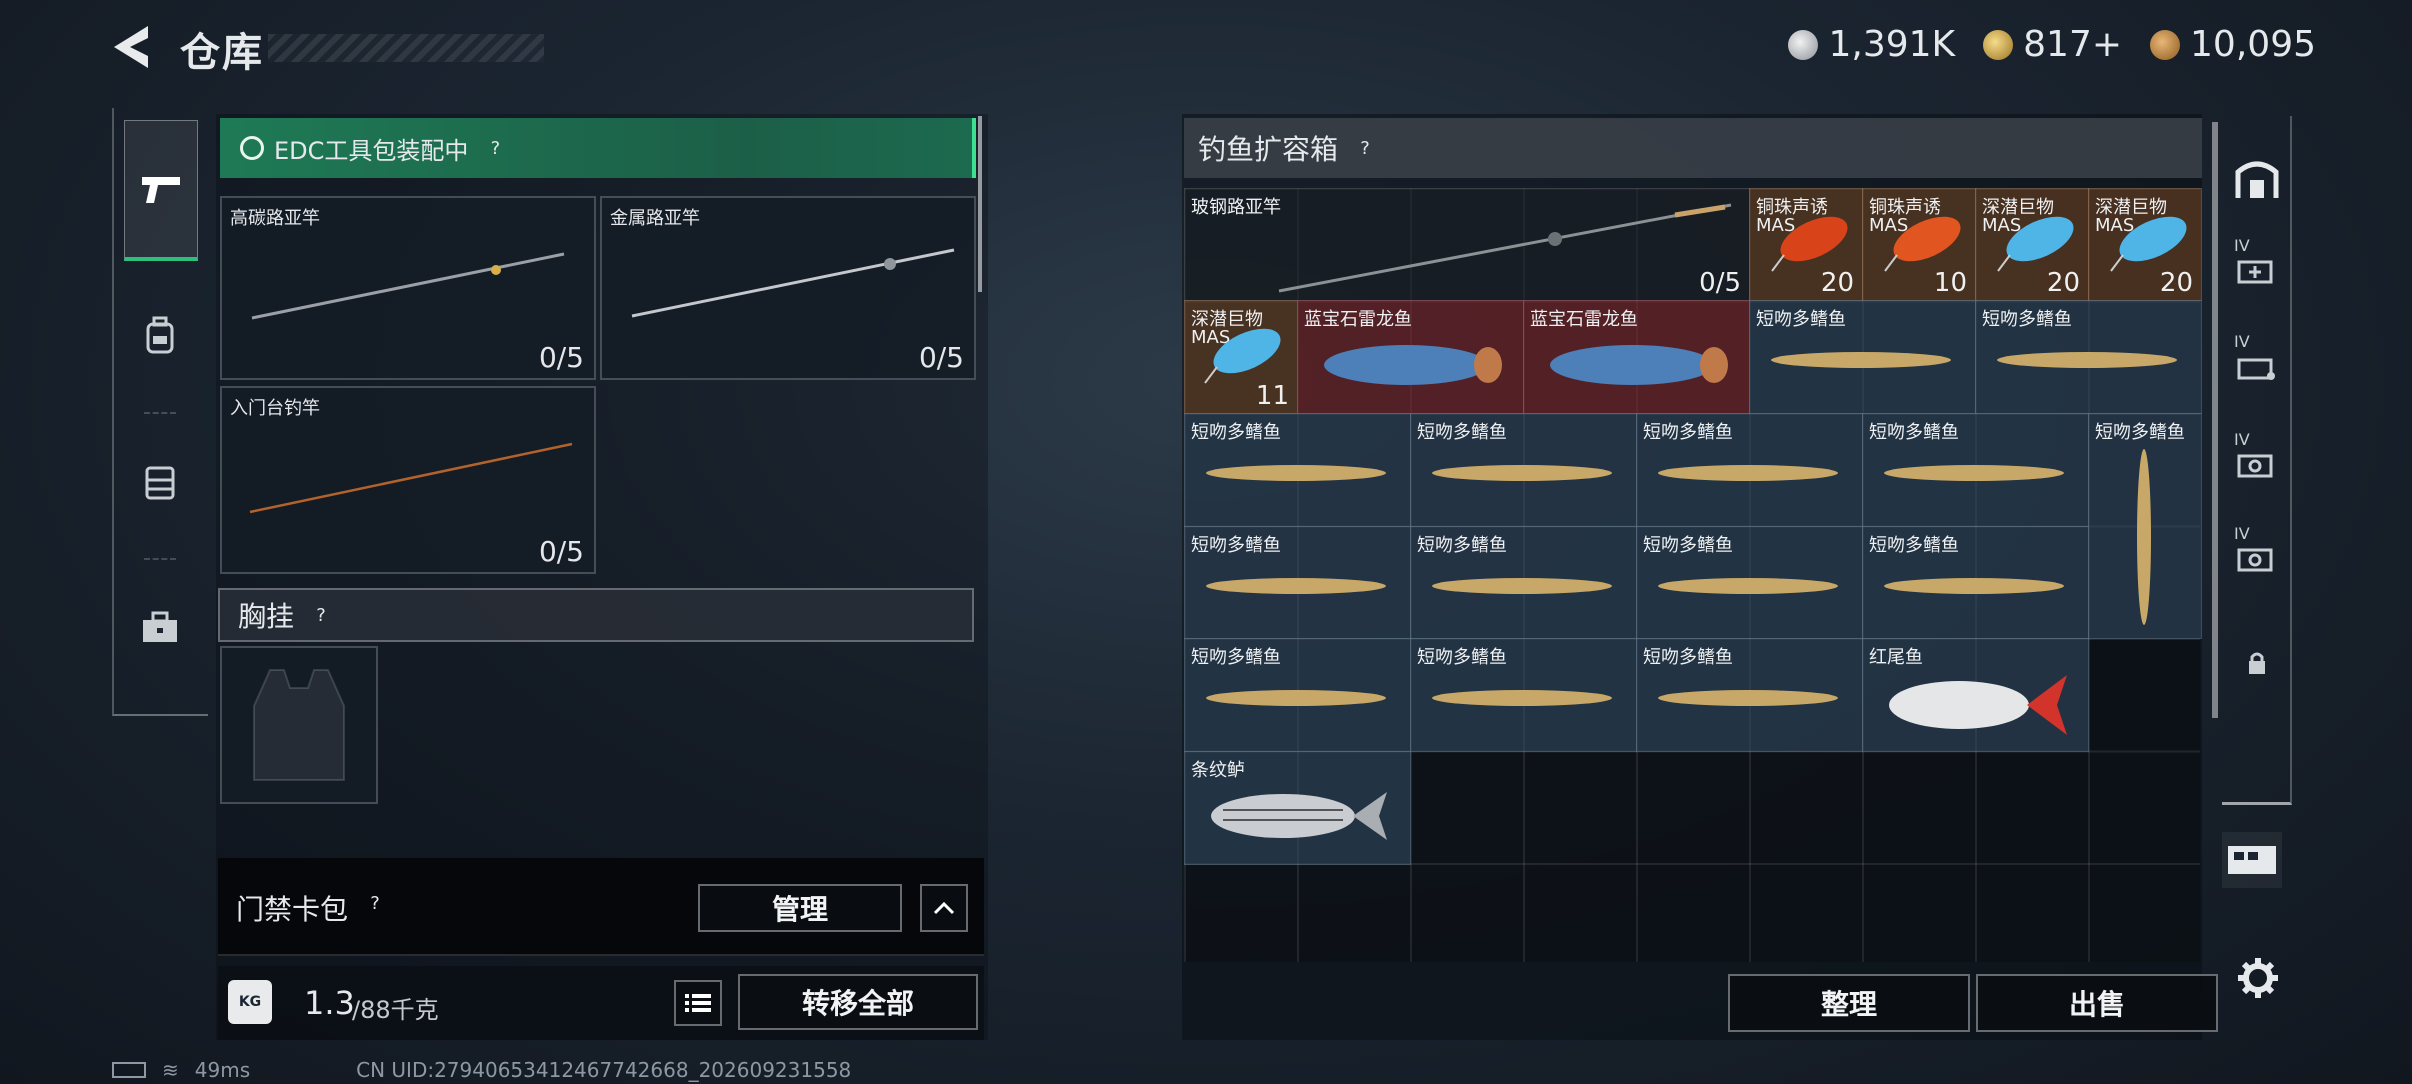 The width and height of the screenshot is (2412, 1084). What do you see at coordinates (1871, 44) in the screenshot?
I see `currency-silver: 1,391K` at bounding box center [1871, 44].